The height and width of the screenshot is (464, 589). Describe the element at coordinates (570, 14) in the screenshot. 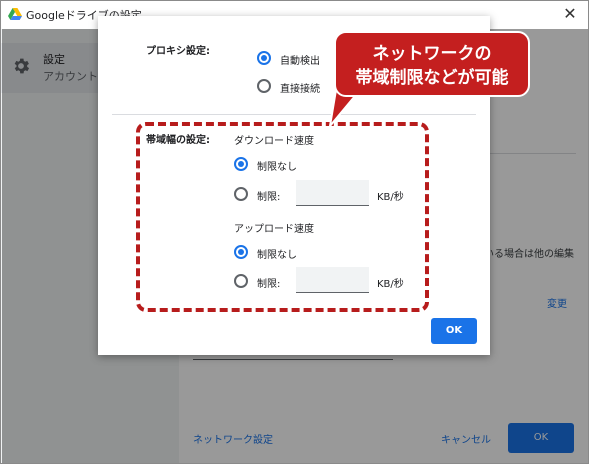

I see `close-icon: ✕` at that location.